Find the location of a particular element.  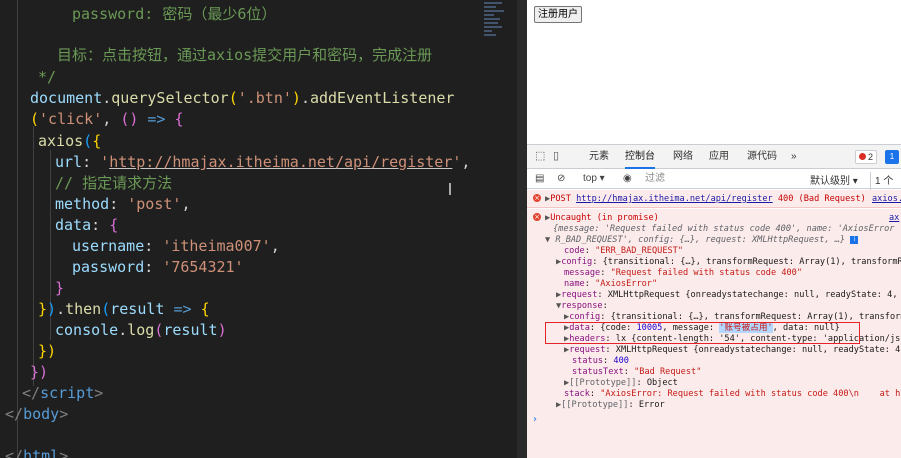

code-token: querySelector is located at coordinates (170, 98).